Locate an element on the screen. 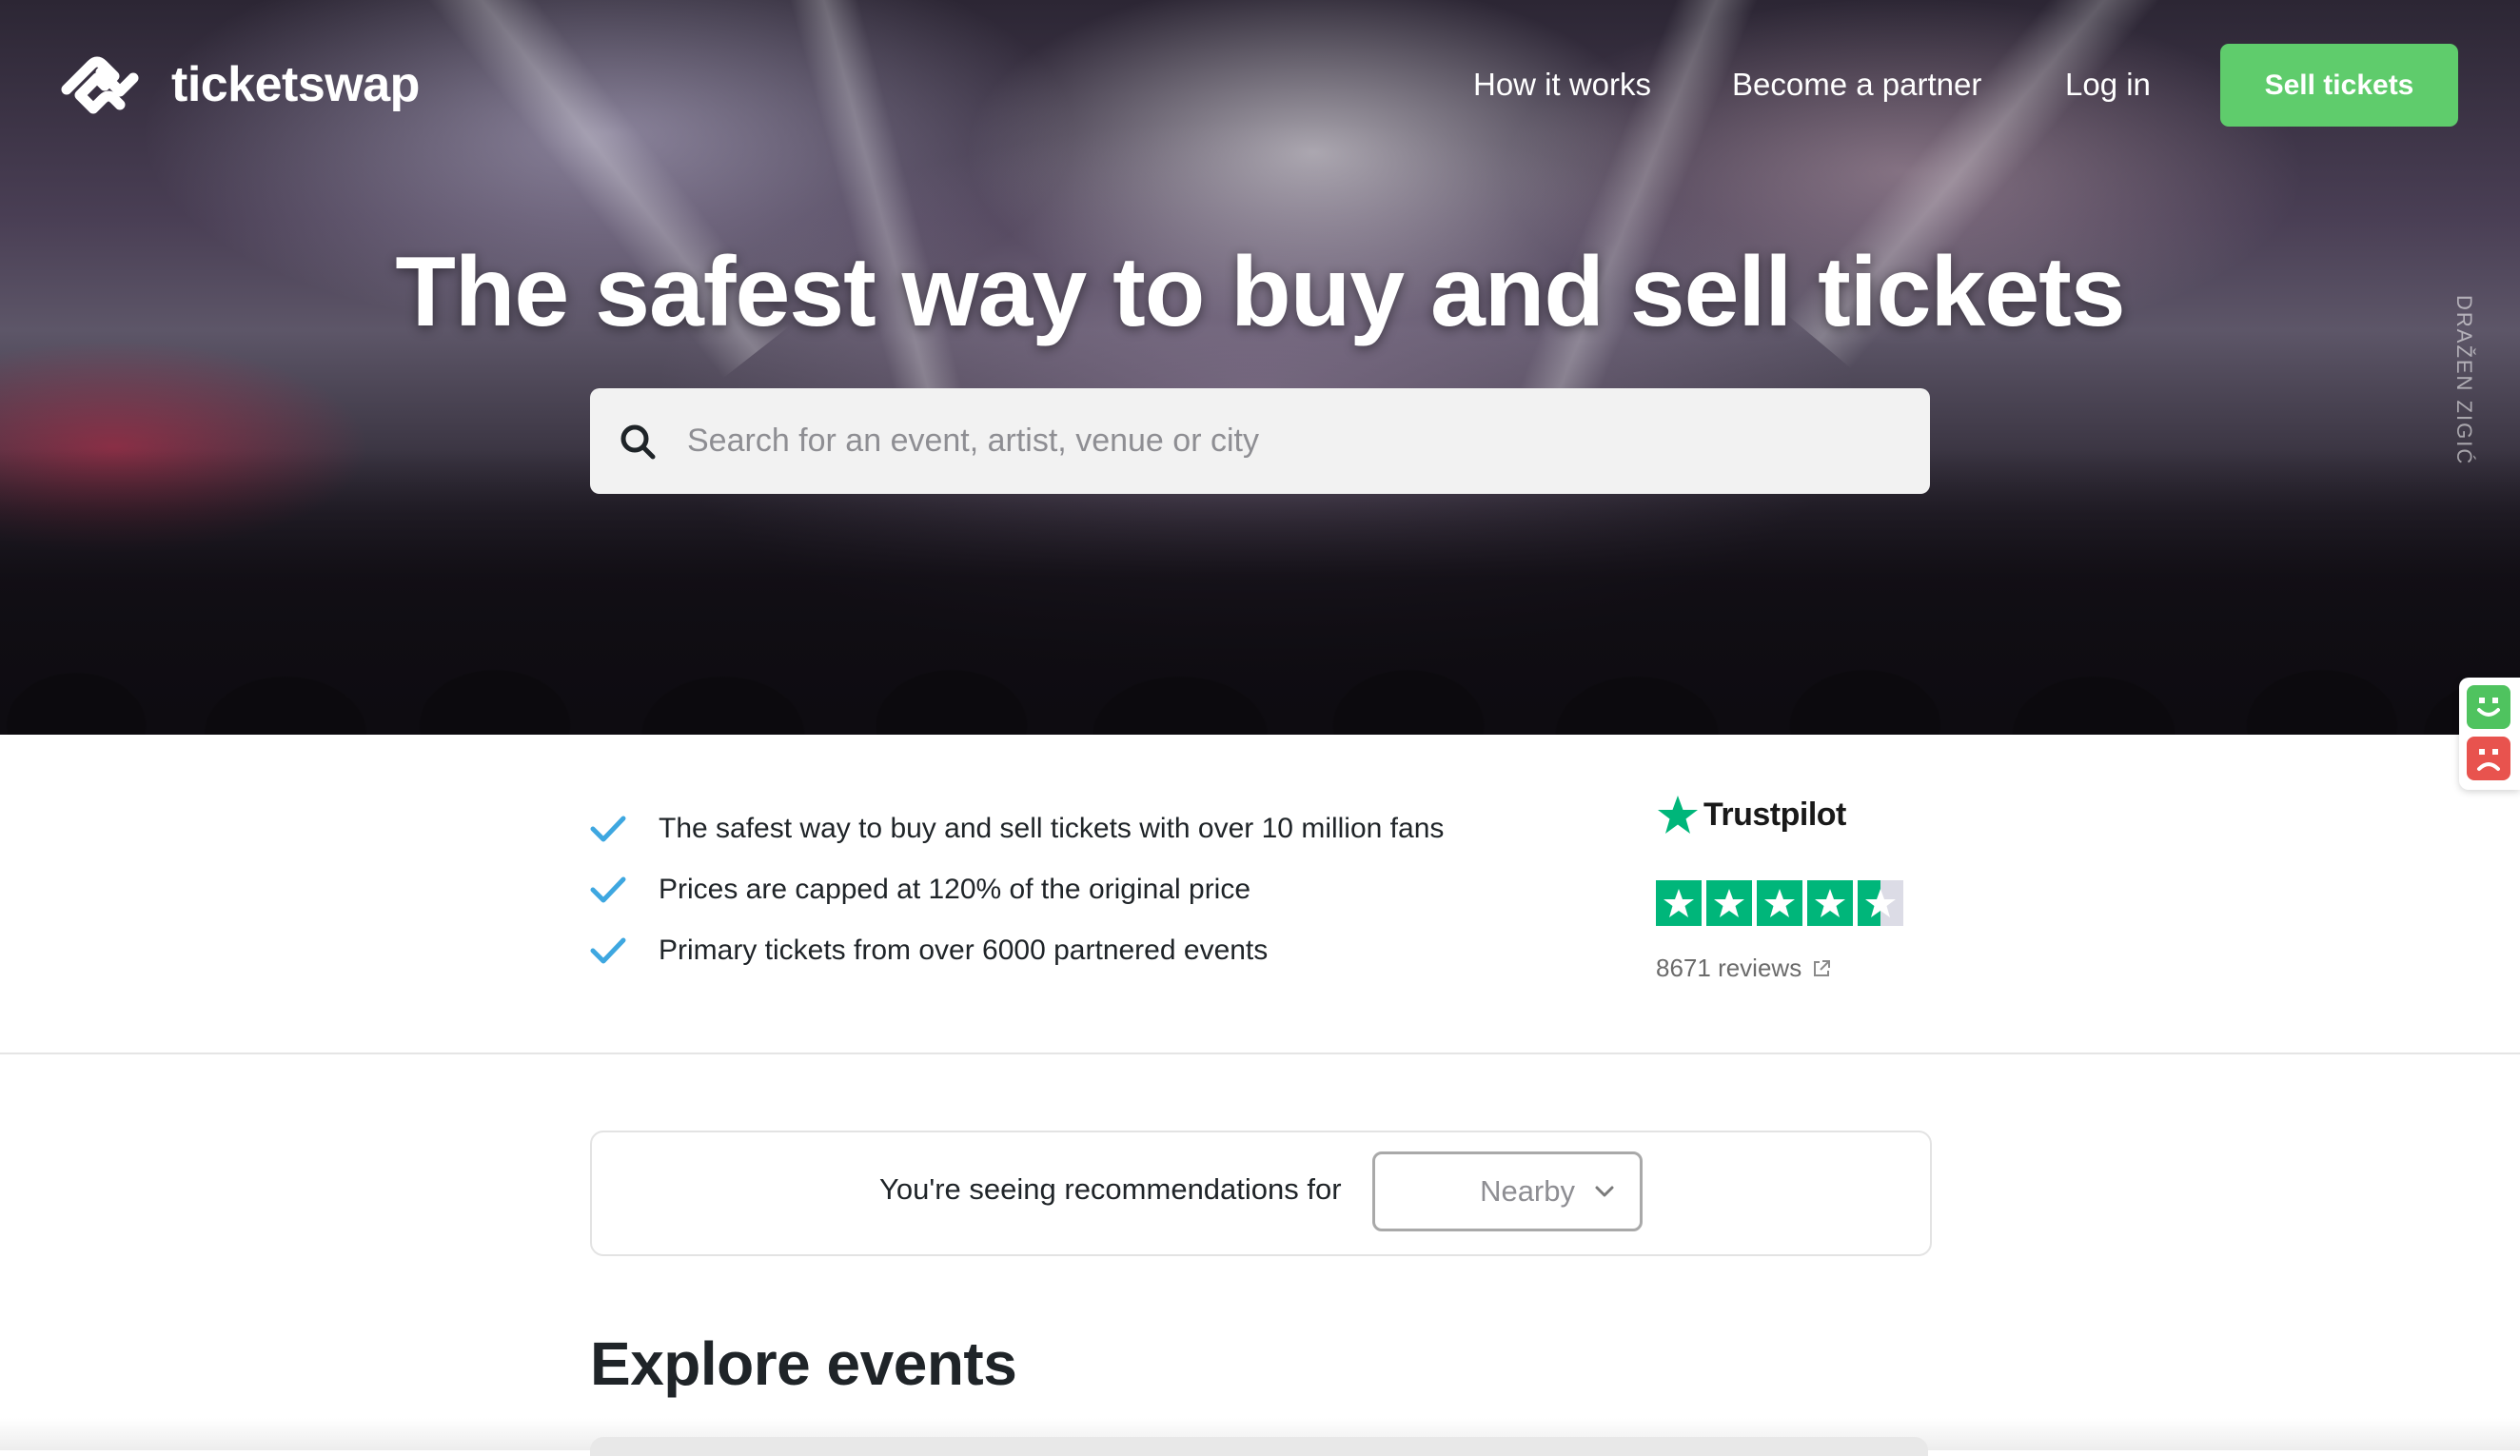  nav-how-it-works: How it works is located at coordinates (1562, 85).